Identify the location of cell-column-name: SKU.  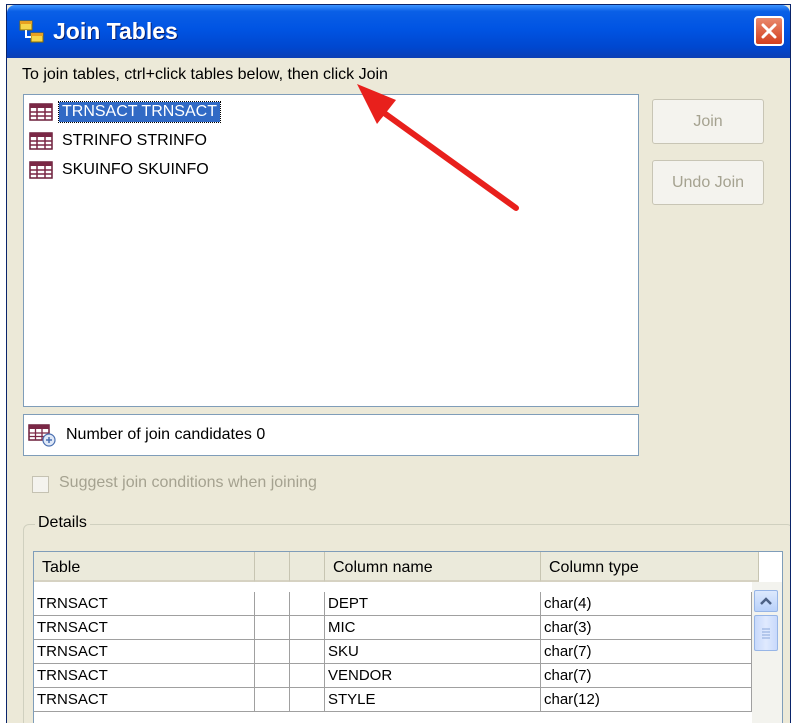
(433, 652).